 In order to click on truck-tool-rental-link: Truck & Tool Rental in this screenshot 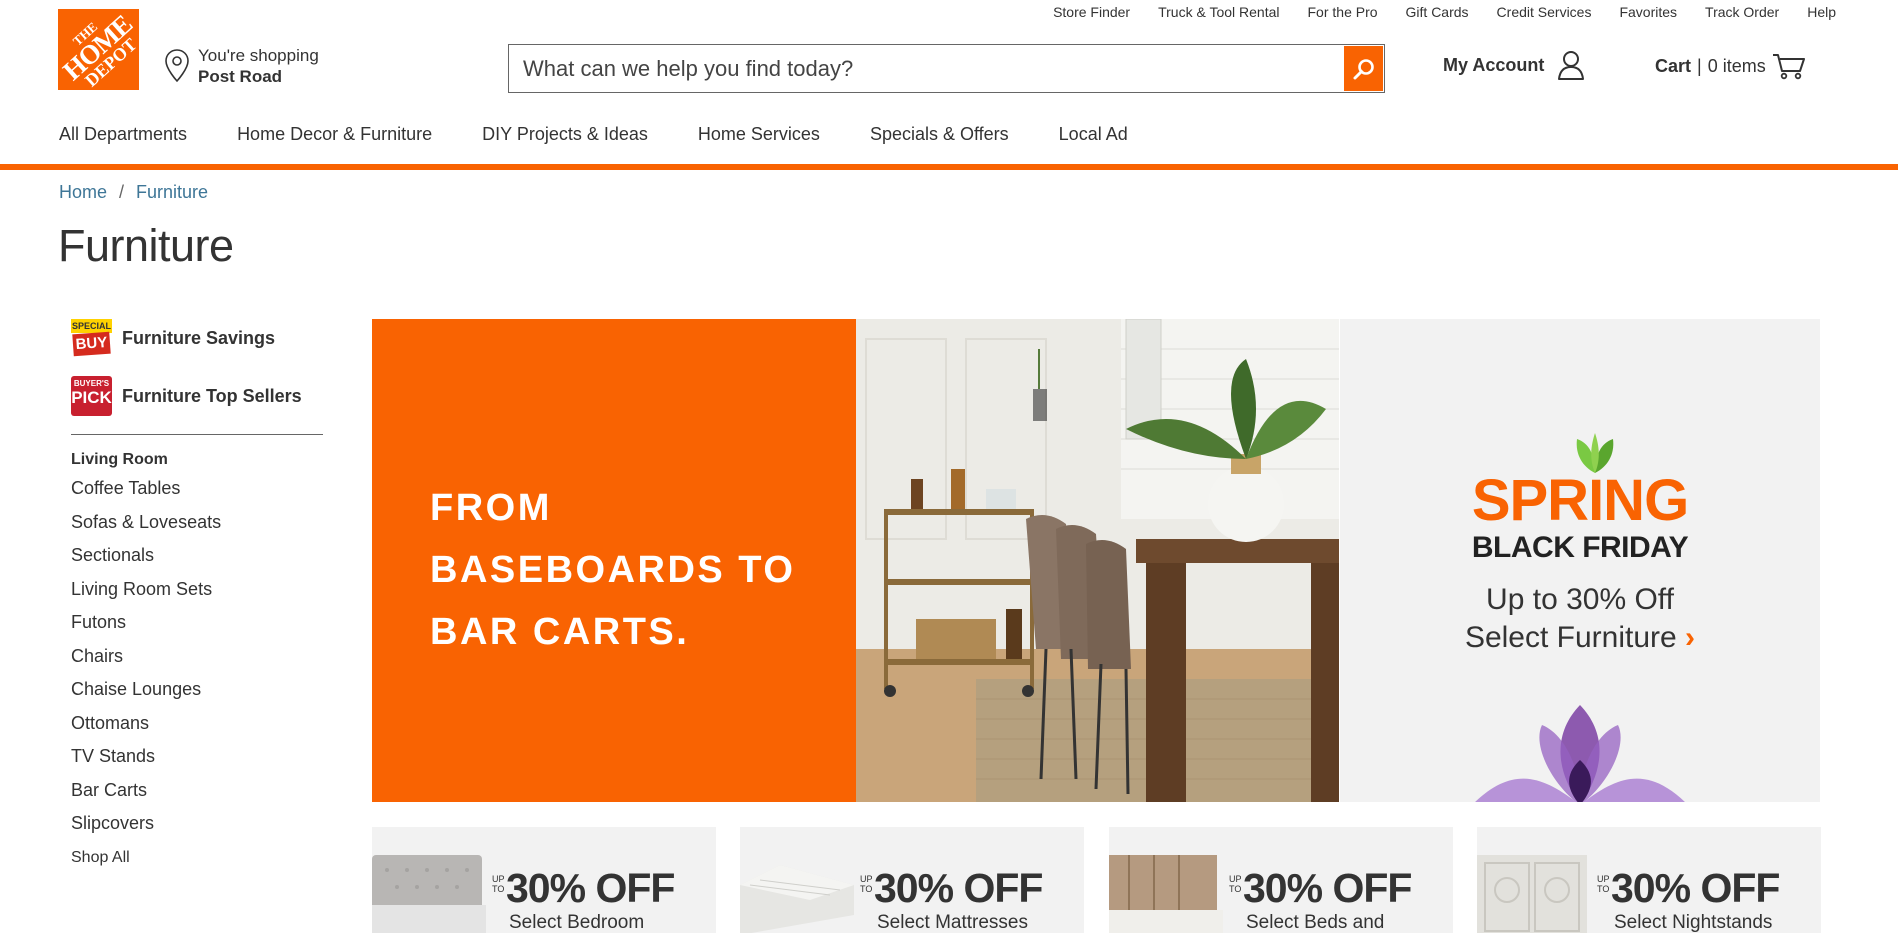, I will do `click(1218, 12)`.